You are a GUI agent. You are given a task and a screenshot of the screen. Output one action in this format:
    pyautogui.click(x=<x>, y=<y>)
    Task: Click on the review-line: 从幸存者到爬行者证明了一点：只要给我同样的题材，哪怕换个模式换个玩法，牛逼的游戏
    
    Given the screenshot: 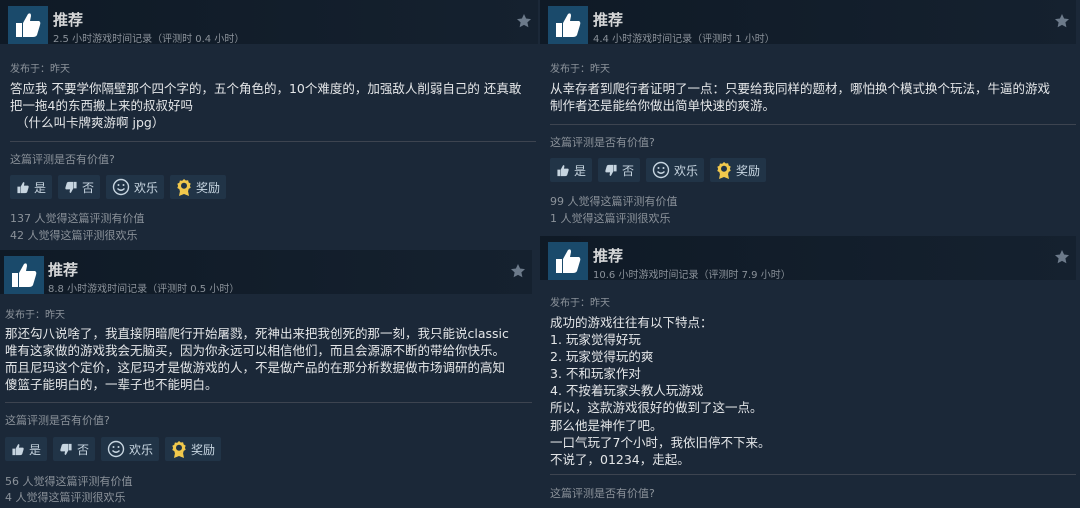 What is the action you would take?
    pyautogui.click(x=800, y=88)
    